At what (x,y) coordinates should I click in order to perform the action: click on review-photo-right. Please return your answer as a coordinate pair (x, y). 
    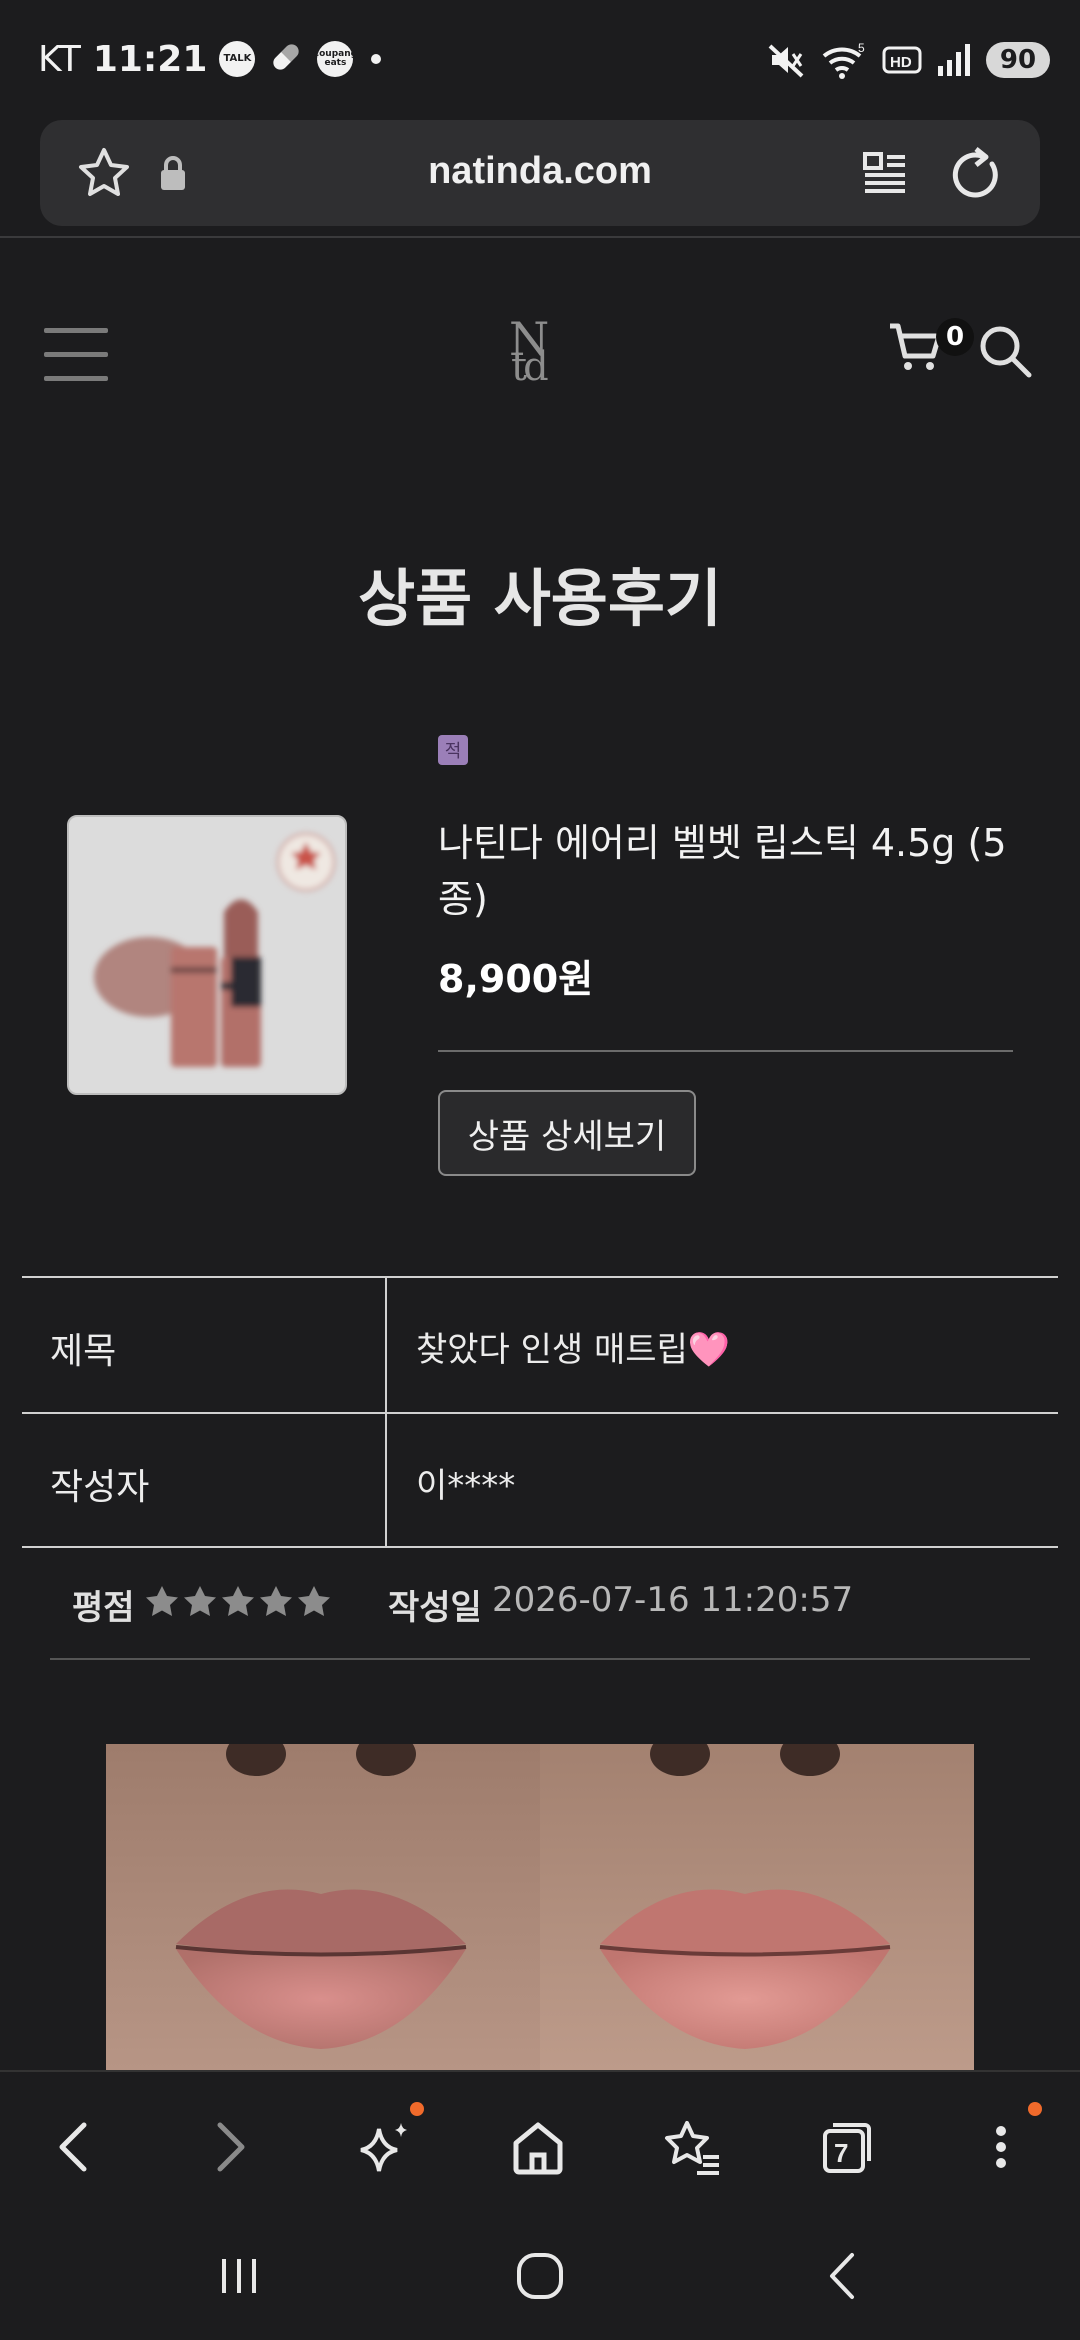
    Looking at the image, I should click on (757, 1907).